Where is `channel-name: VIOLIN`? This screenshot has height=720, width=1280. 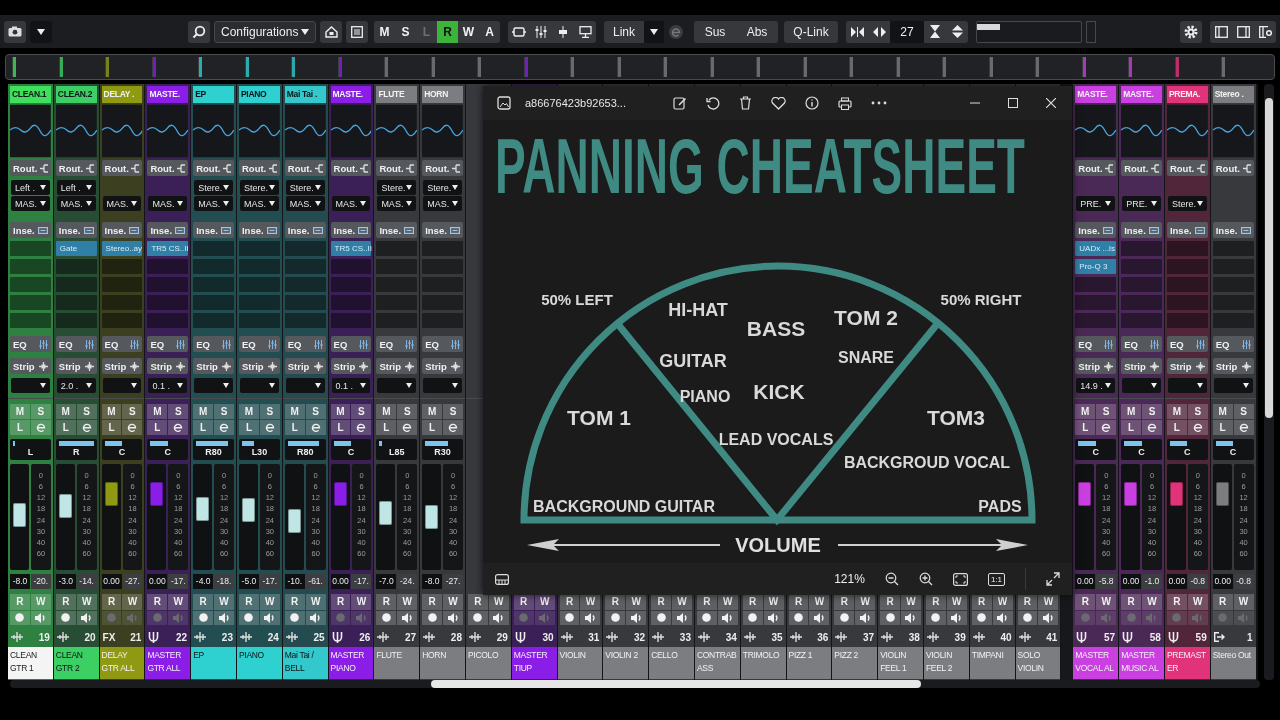
channel-name: VIOLIN is located at coordinates (580, 663).